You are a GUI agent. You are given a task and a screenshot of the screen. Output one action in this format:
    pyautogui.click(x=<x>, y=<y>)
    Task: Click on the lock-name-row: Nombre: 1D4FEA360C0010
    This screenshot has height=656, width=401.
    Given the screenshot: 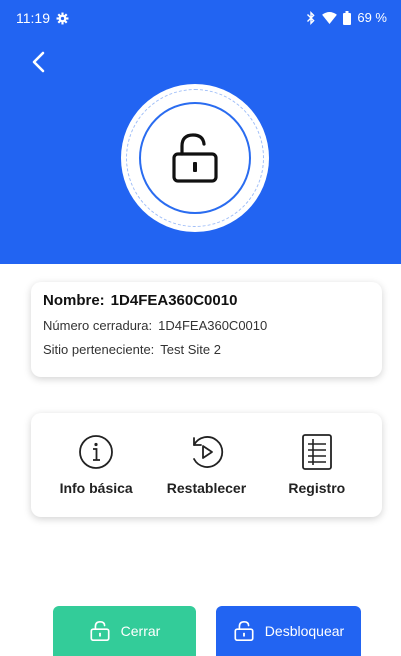 What is the action you would take?
    pyautogui.click(x=206, y=300)
    